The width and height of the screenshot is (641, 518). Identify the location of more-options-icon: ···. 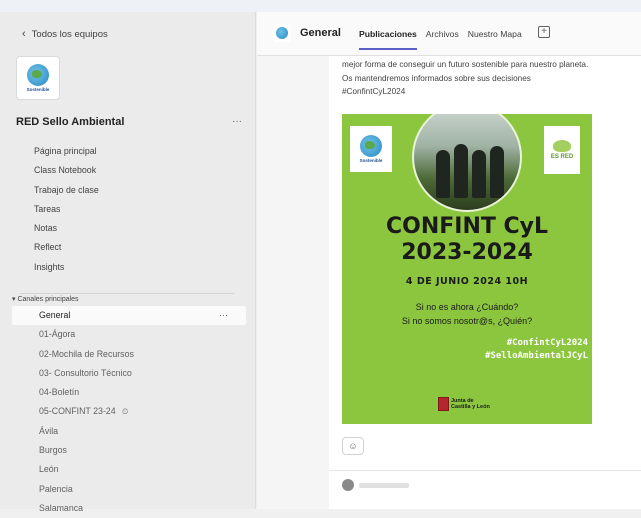
(223, 315).